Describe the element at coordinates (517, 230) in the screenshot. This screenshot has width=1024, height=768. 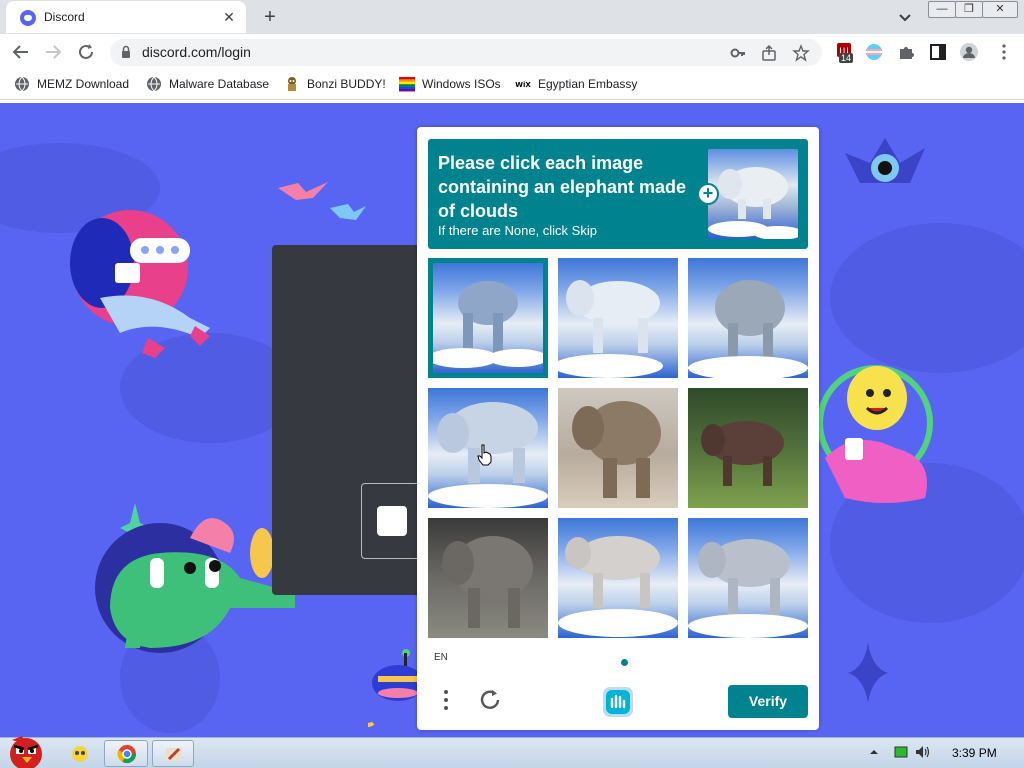
I see `captcha-subtext: If there are None, click Skip` at that location.